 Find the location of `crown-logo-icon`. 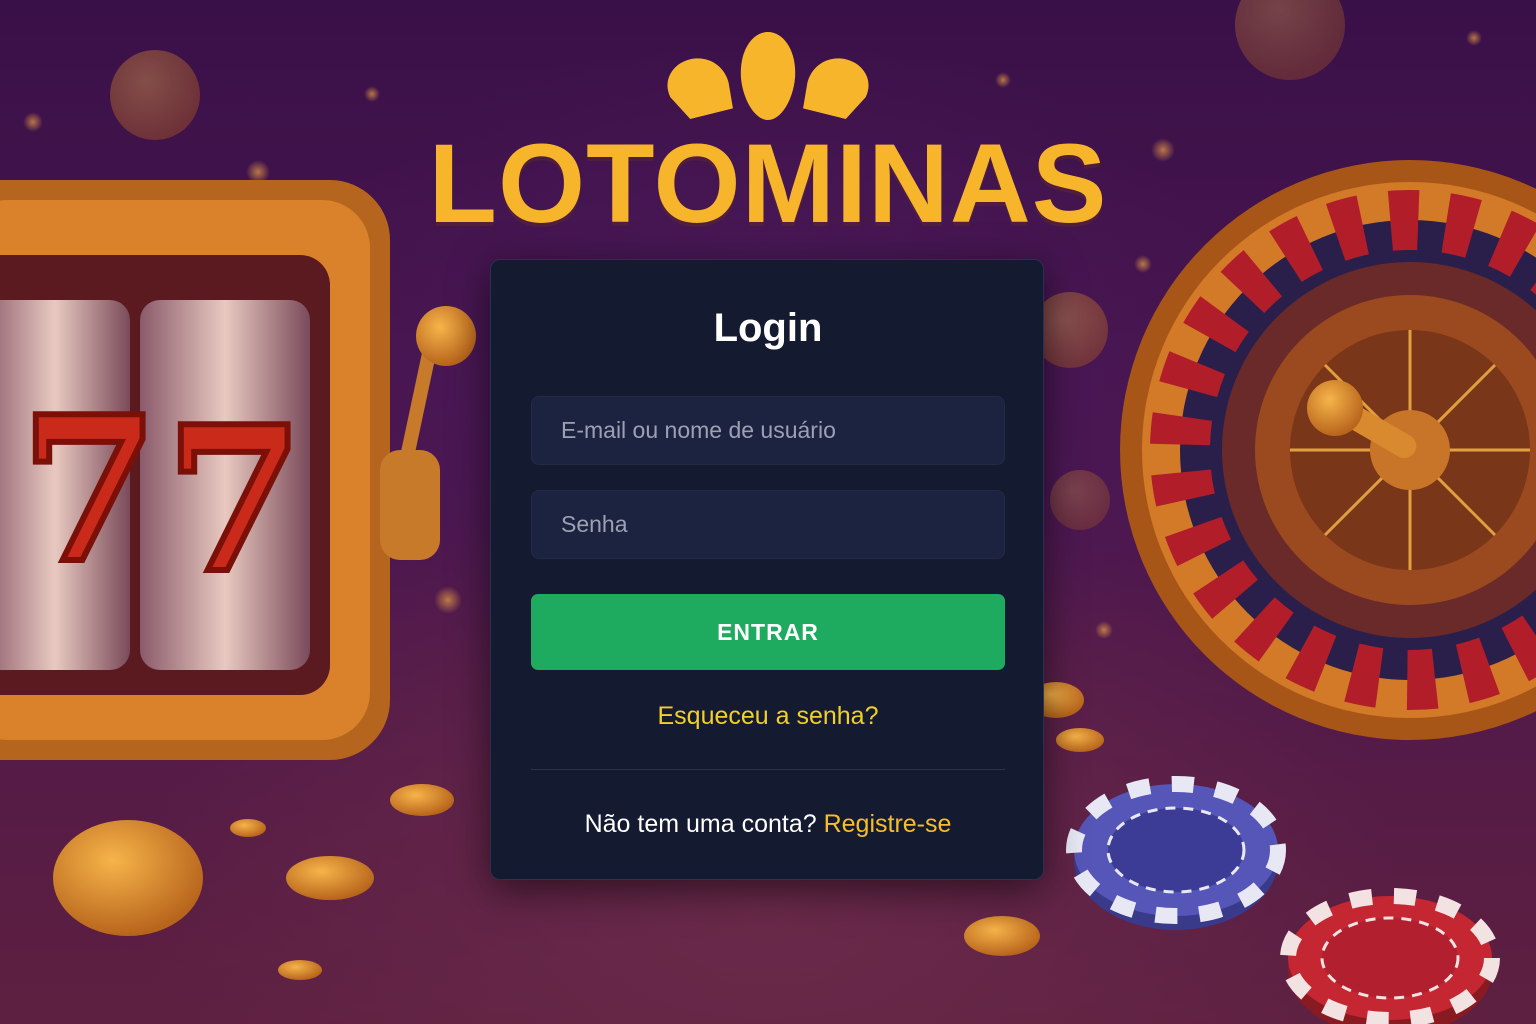

crown-logo-icon is located at coordinates (768, 76).